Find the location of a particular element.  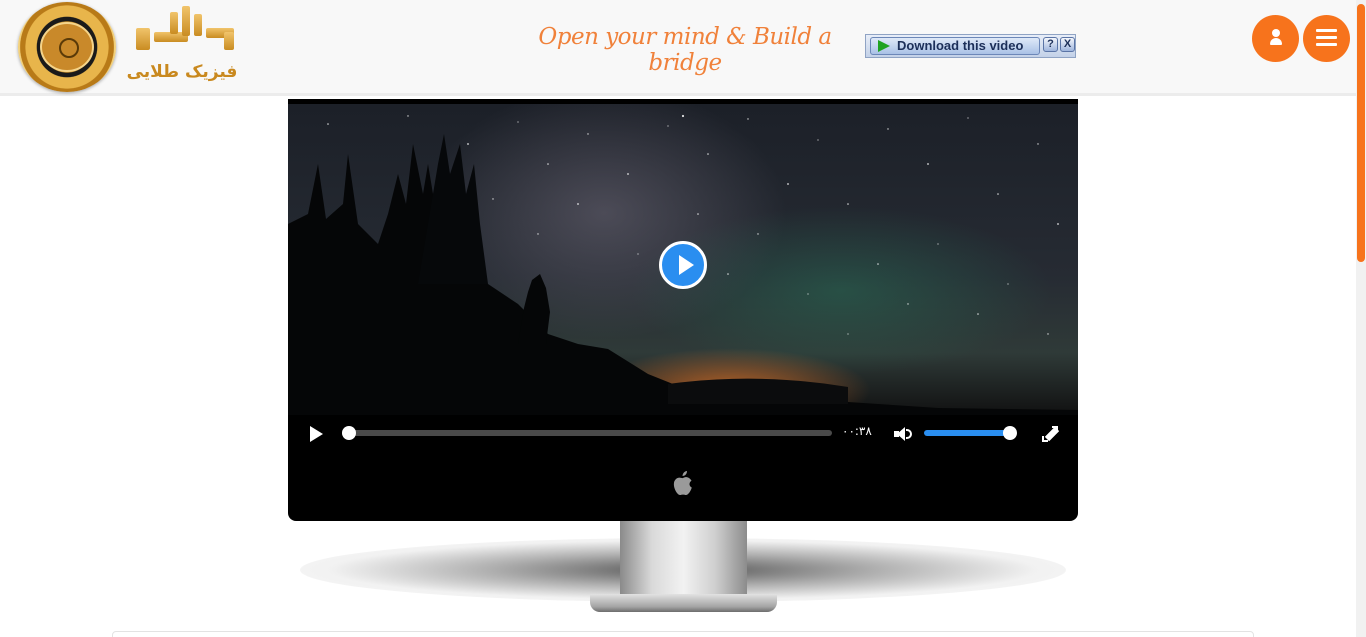

page-scrollbar is located at coordinates (1361, 318).